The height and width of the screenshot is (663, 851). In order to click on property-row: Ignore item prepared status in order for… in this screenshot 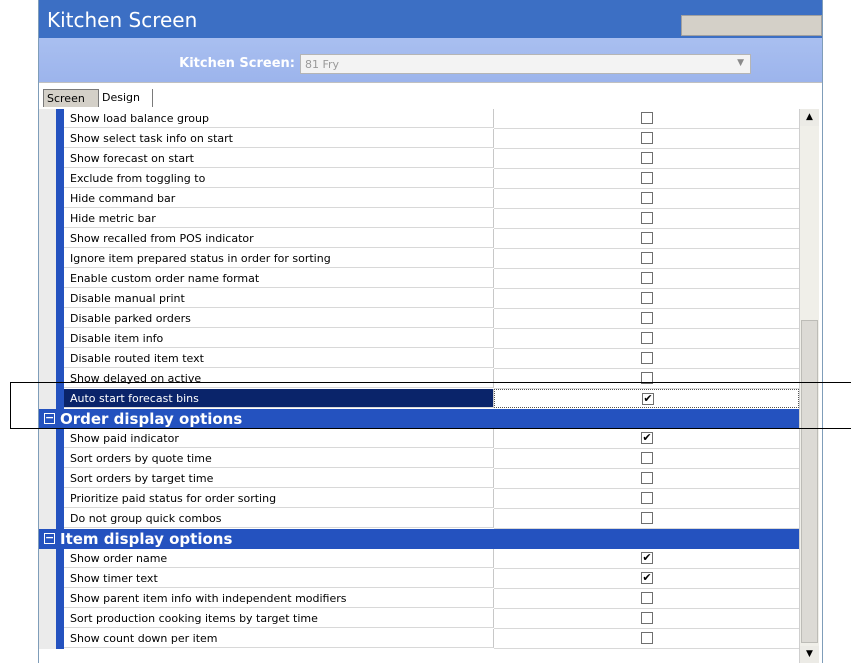, I will do `click(419, 259)`.